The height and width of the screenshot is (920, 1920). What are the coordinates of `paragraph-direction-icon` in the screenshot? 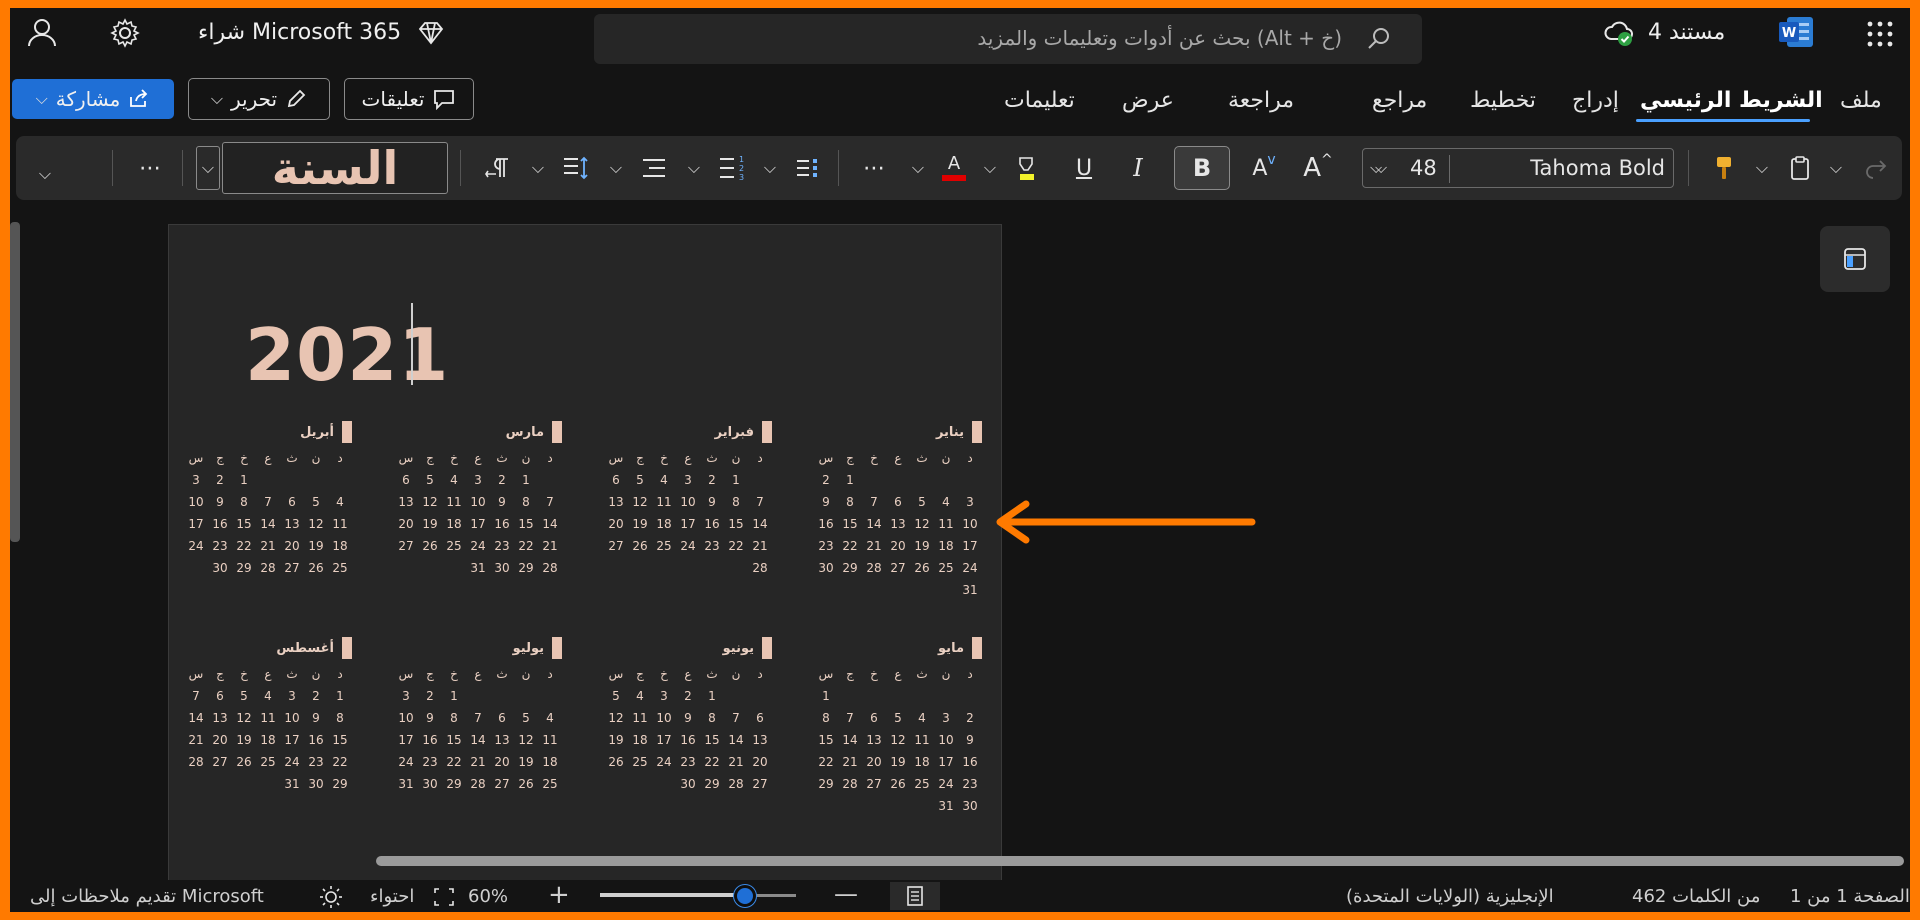 It's located at (498, 168).